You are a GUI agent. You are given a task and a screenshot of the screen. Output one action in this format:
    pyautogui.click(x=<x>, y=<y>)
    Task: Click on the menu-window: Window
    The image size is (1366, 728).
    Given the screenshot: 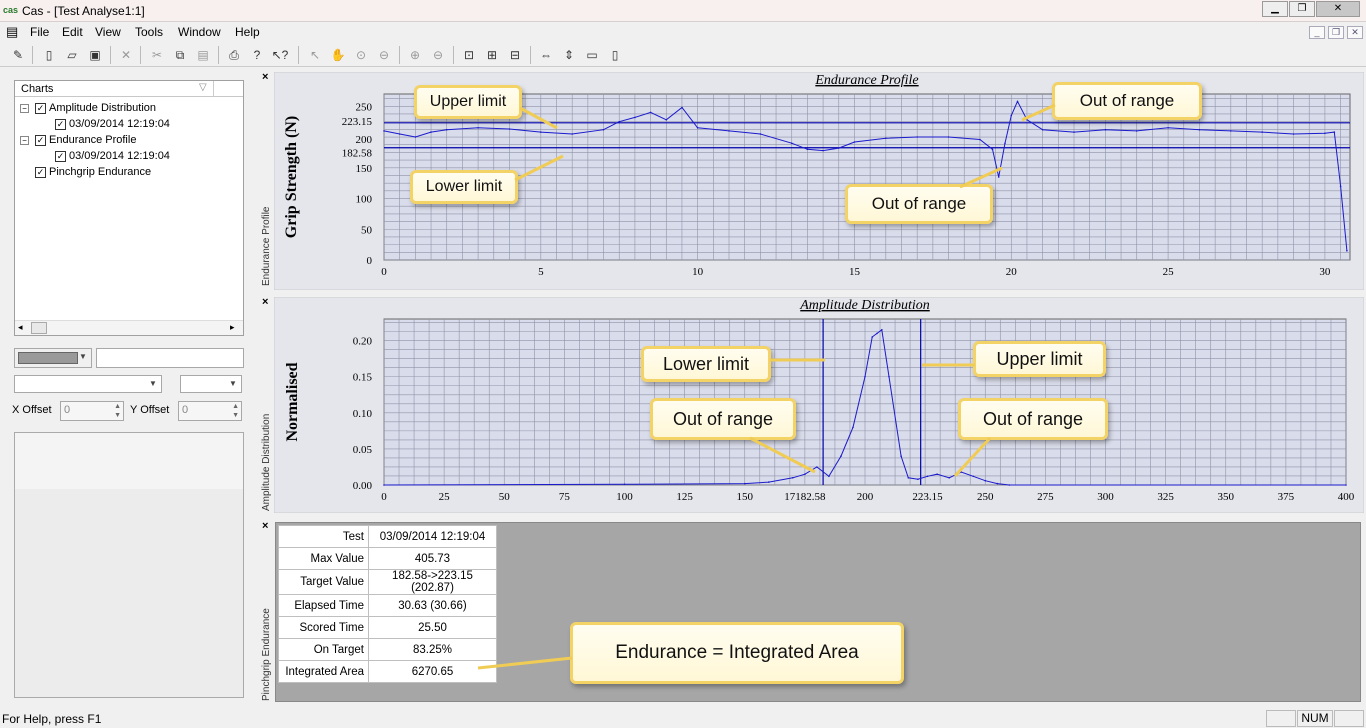 What is the action you would take?
    pyautogui.click(x=199, y=32)
    